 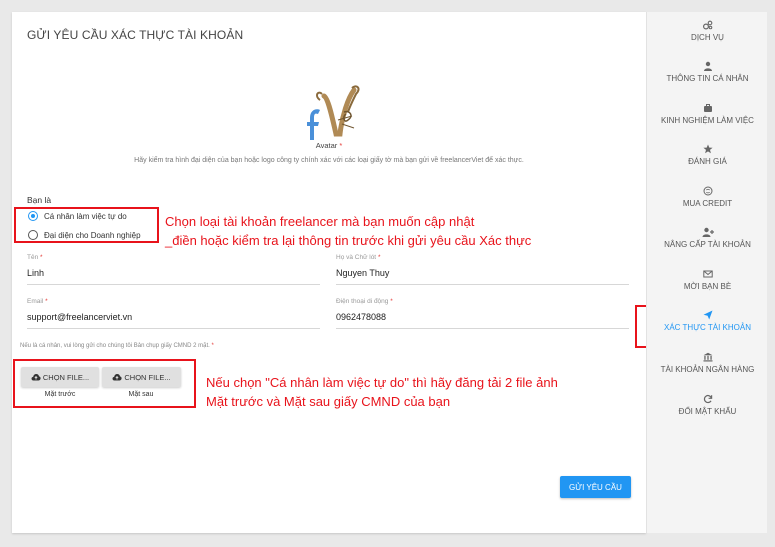 What do you see at coordinates (135, 35) in the screenshot?
I see `page-title: GỬI YÊU CẦU XÁC THỰC TÀI KHOẢN` at bounding box center [135, 35].